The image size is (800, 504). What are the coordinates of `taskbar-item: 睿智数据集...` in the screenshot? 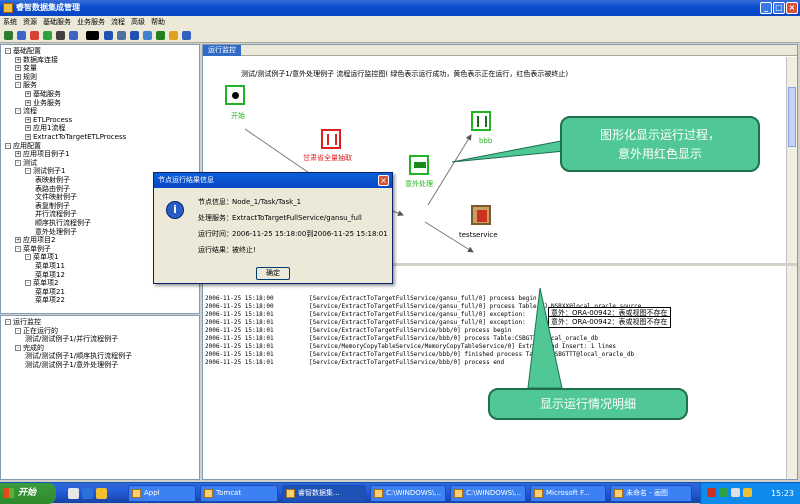 It's located at (324, 493).